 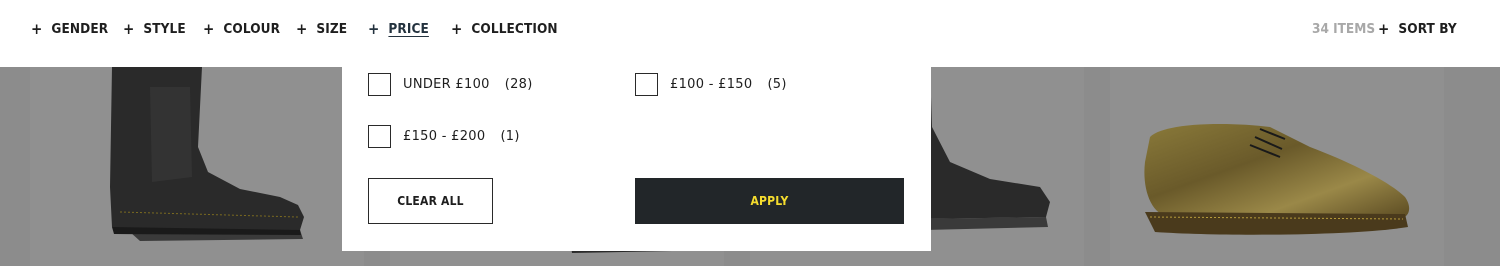 I want to click on filter-size: + SIZE, so click(x=321, y=29).